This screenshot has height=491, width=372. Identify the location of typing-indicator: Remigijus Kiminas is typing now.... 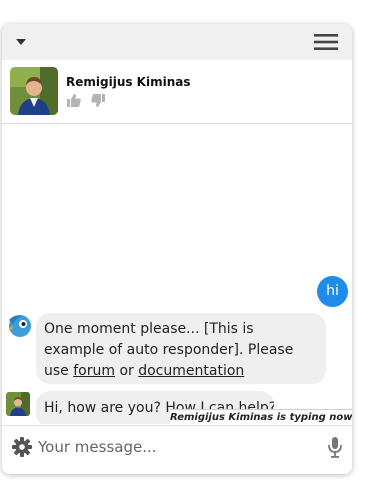
(261, 417).